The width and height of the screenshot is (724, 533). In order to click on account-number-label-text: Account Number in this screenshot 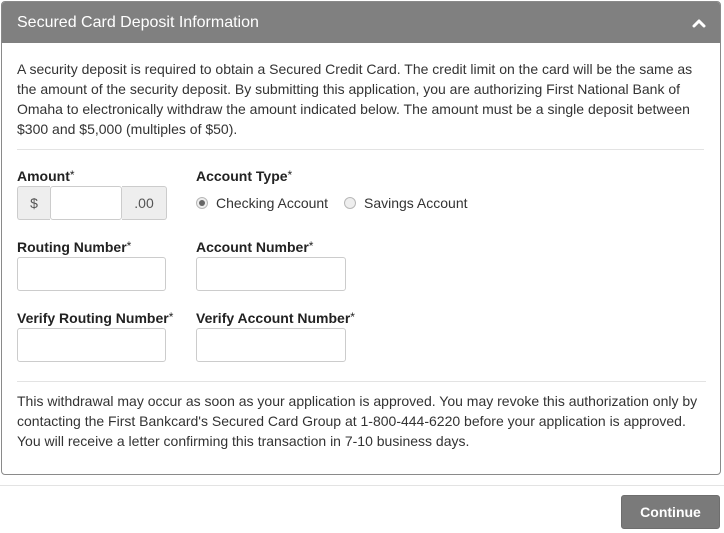, I will do `click(252, 247)`.